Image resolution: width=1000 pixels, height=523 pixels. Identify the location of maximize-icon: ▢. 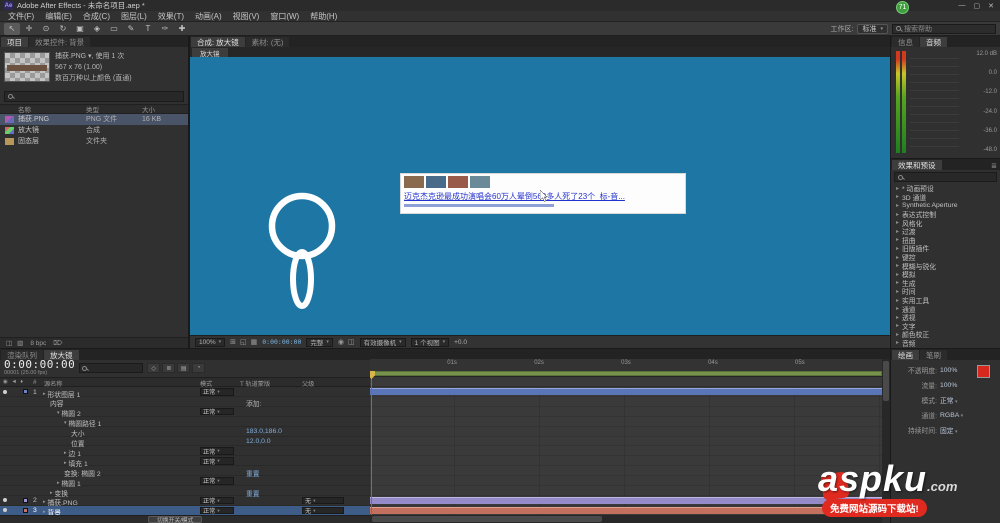
(977, 6).